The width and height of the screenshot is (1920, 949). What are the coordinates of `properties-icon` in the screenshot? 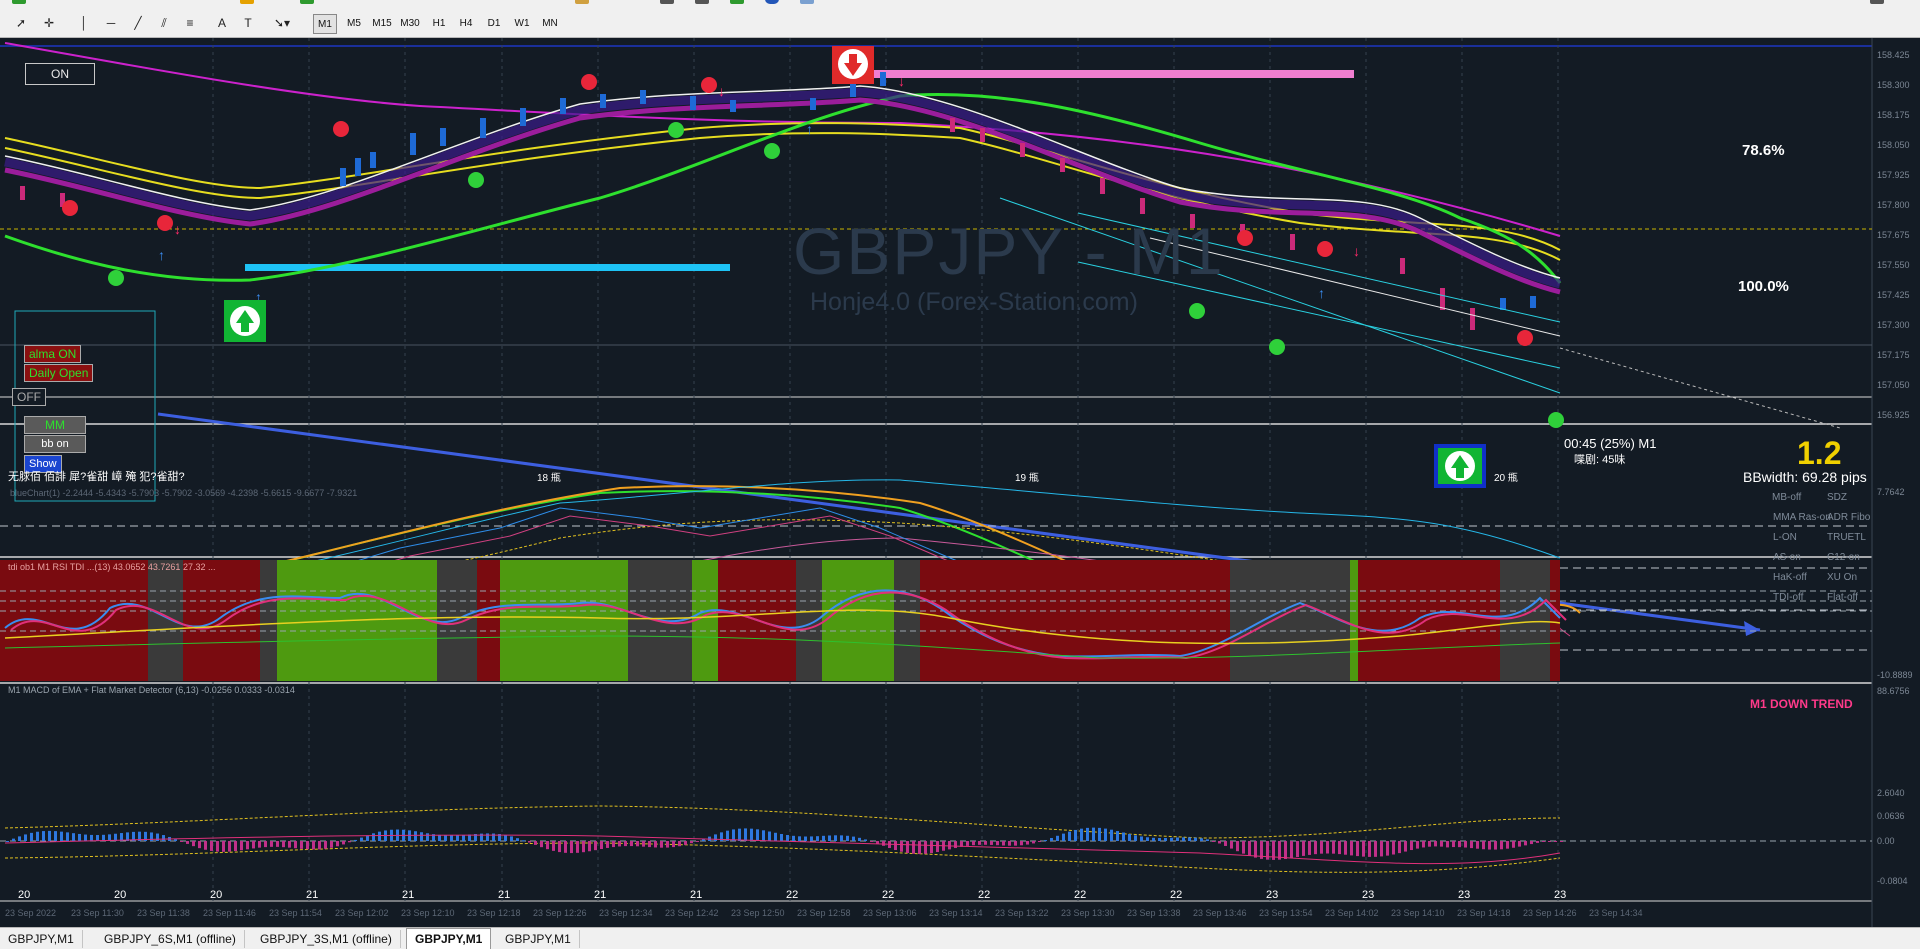 It's located at (807, 2).